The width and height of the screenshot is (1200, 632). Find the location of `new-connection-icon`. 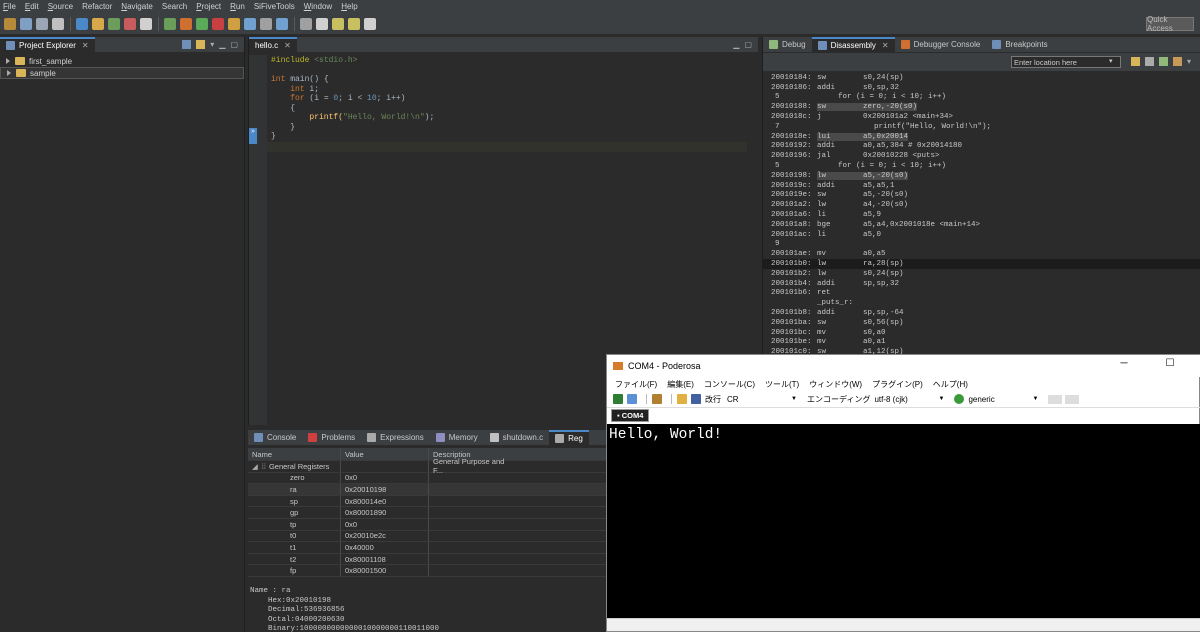

new-connection-icon is located at coordinates (618, 399).